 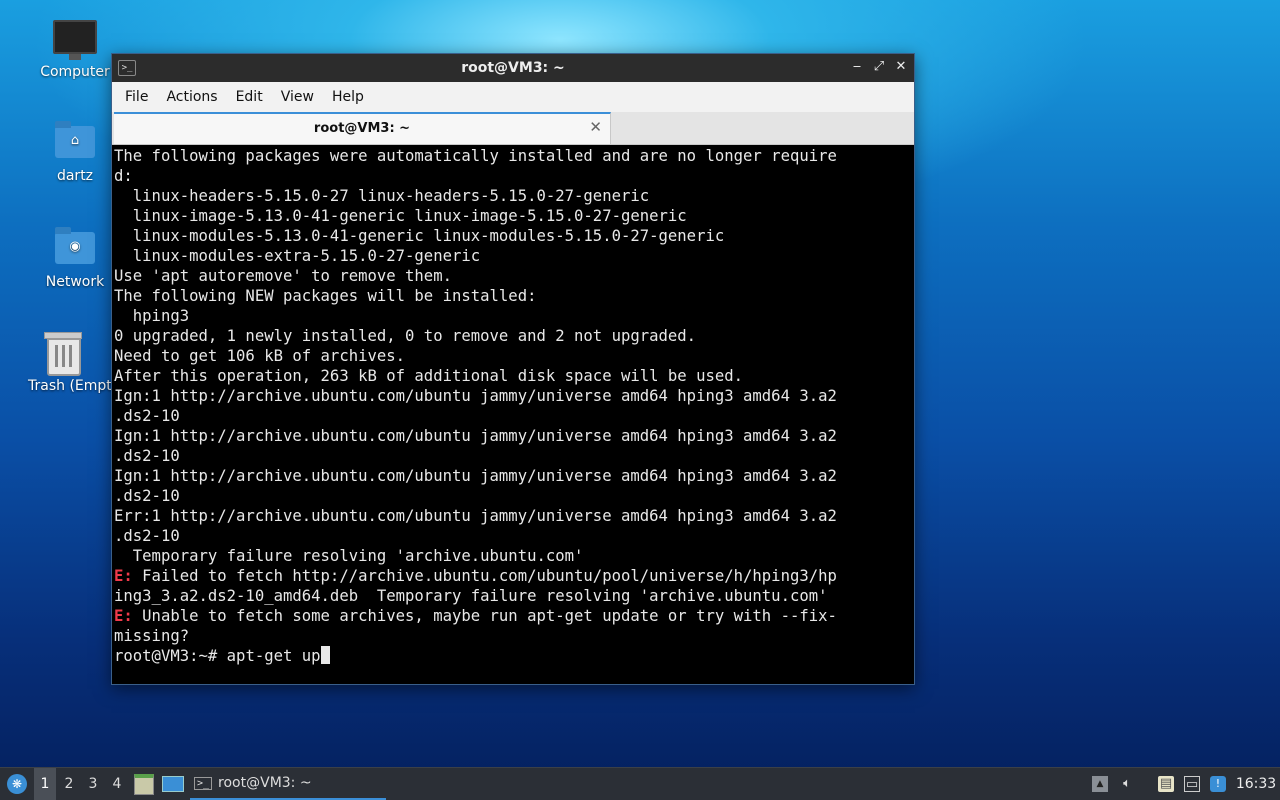 What do you see at coordinates (117, 784) in the screenshot?
I see `workspace-4: 4` at bounding box center [117, 784].